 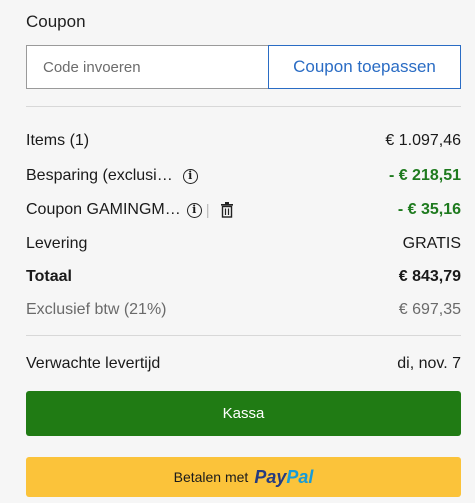 What do you see at coordinates (211, 477) in the screenshot?
I see `paypal-prefix: Betalen met` at bounding box center [211, 477].